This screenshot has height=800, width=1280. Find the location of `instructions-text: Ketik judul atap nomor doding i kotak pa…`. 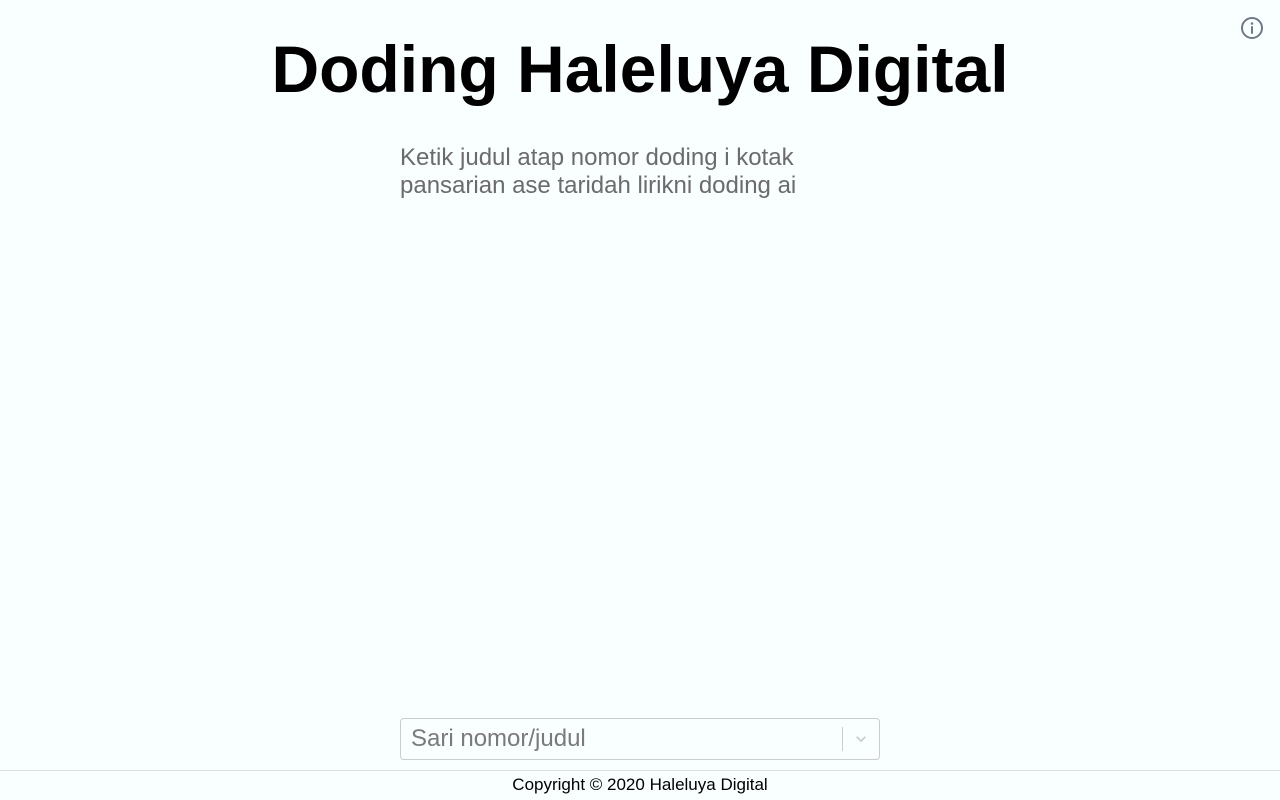

instructions-text: Ketik judul atap nomor doding i kotak pa… is located at coordinates (598, 171).